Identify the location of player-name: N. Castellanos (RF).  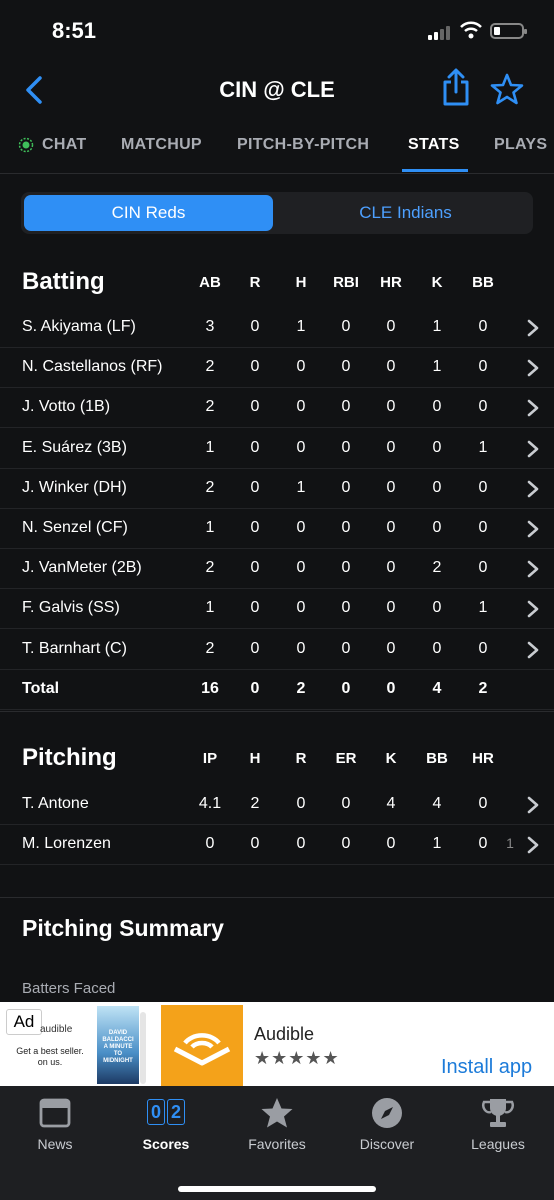
(92, 367).